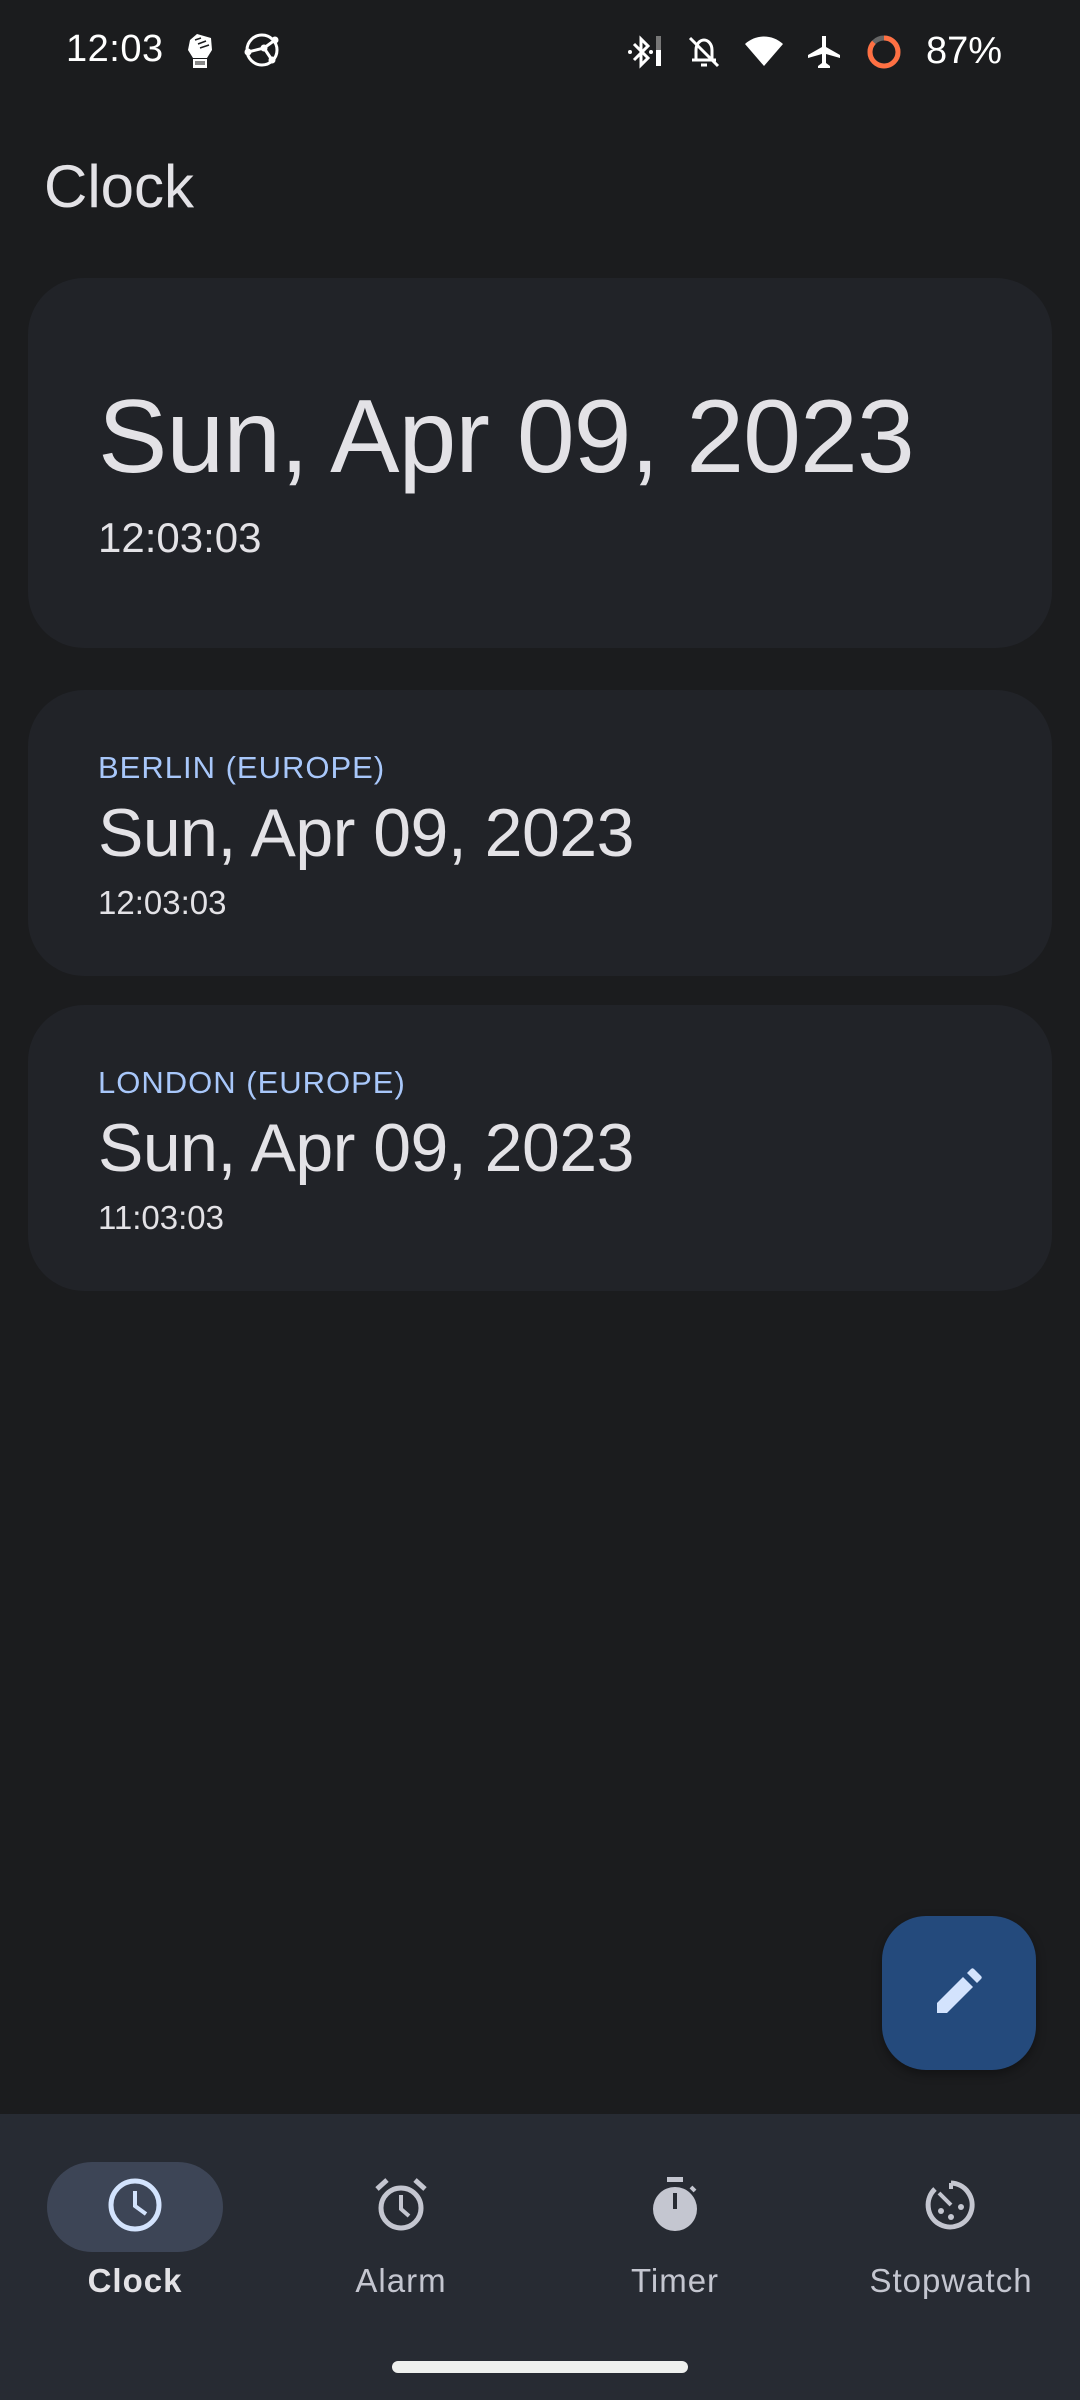 This screenshot has width=1080, height=2400. I want to click on city-name: BERLIN (EUROPE), so click(242, 767).